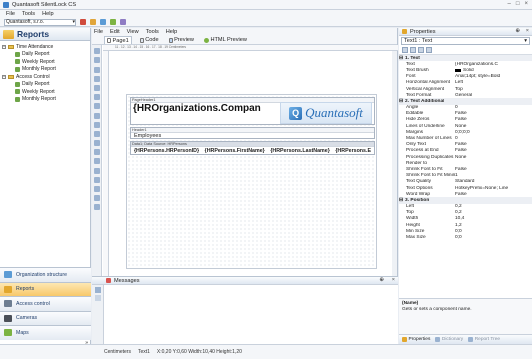 The height and width of the screenshot is (359, 532). What do you see at coordinates (97, 161) in the screenshot?
I see `panel-tool-icon` at bounding box center [97, 161].